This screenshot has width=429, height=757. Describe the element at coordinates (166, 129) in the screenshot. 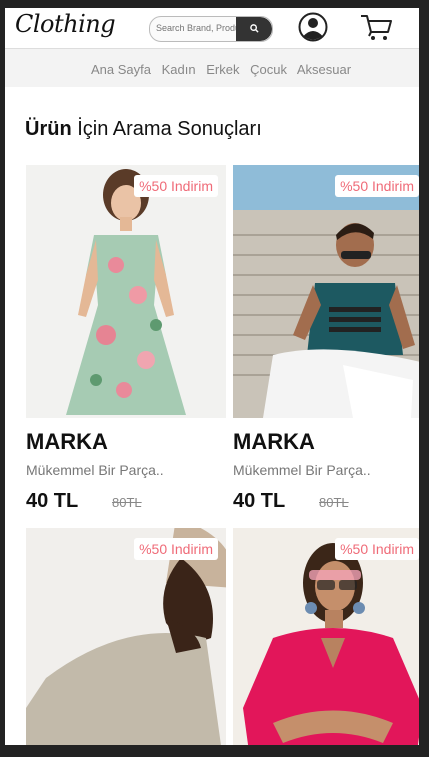

I see `title-rest: İçin Arama Sonuçları` at that location.